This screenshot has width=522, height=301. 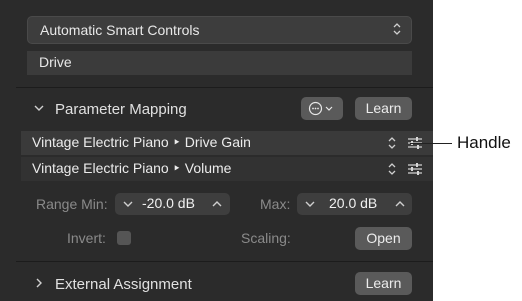 I want to click on handle-callout-line, so click(x=431, y=143).